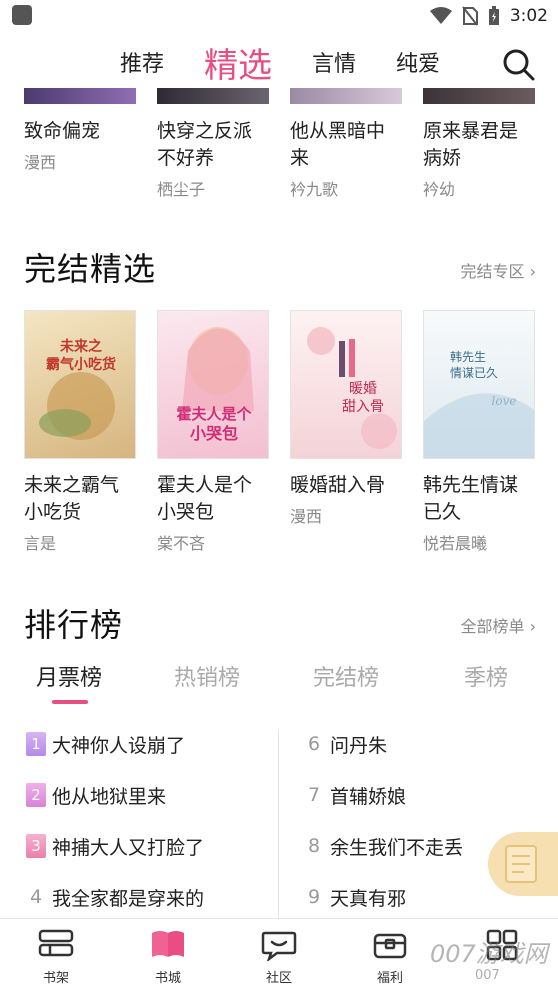 This screenshot has height=992, width=558. Describe the element at coordinates (486, 676) in the screenshot. I see `rank-tab-season: 季榜` at that location.